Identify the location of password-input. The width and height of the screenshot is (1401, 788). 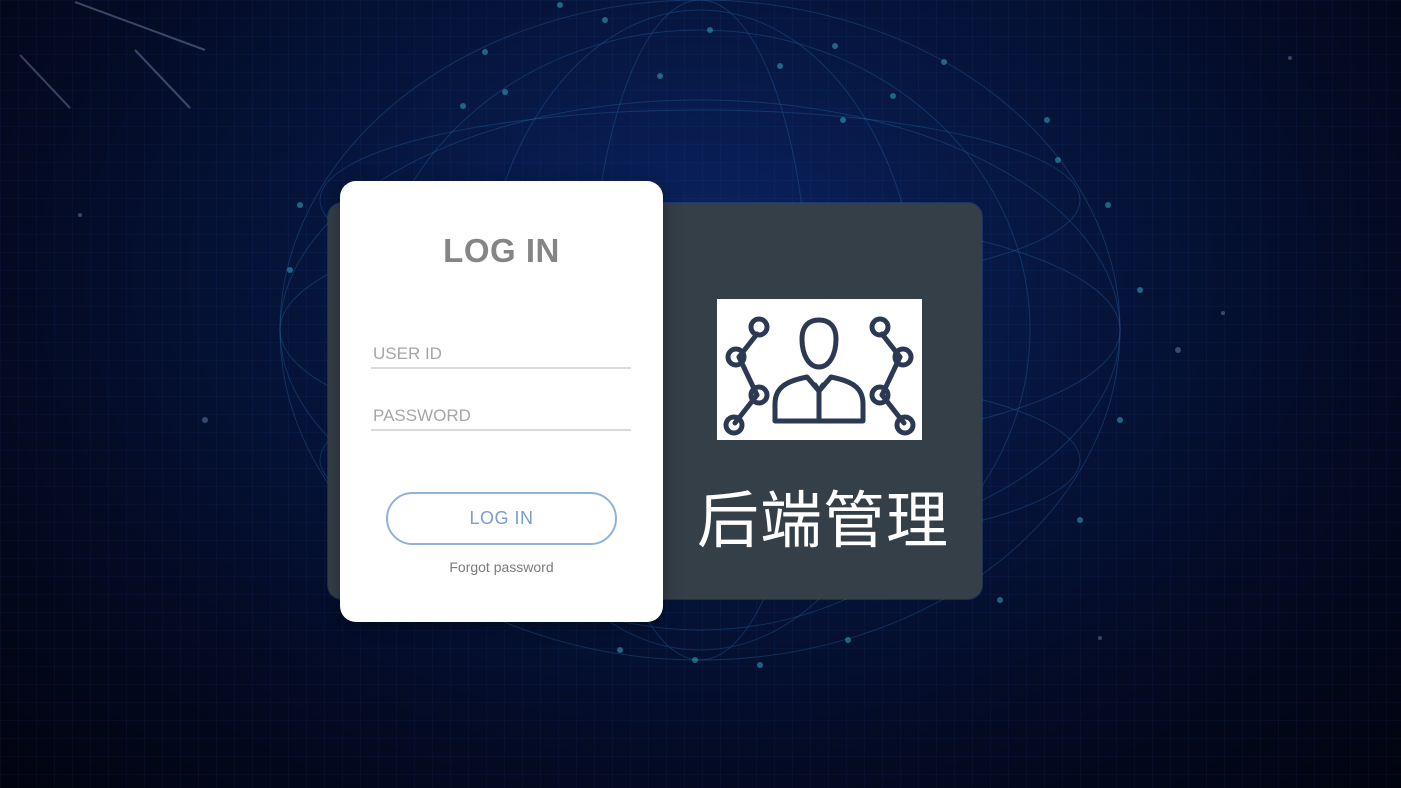
(501, 415).